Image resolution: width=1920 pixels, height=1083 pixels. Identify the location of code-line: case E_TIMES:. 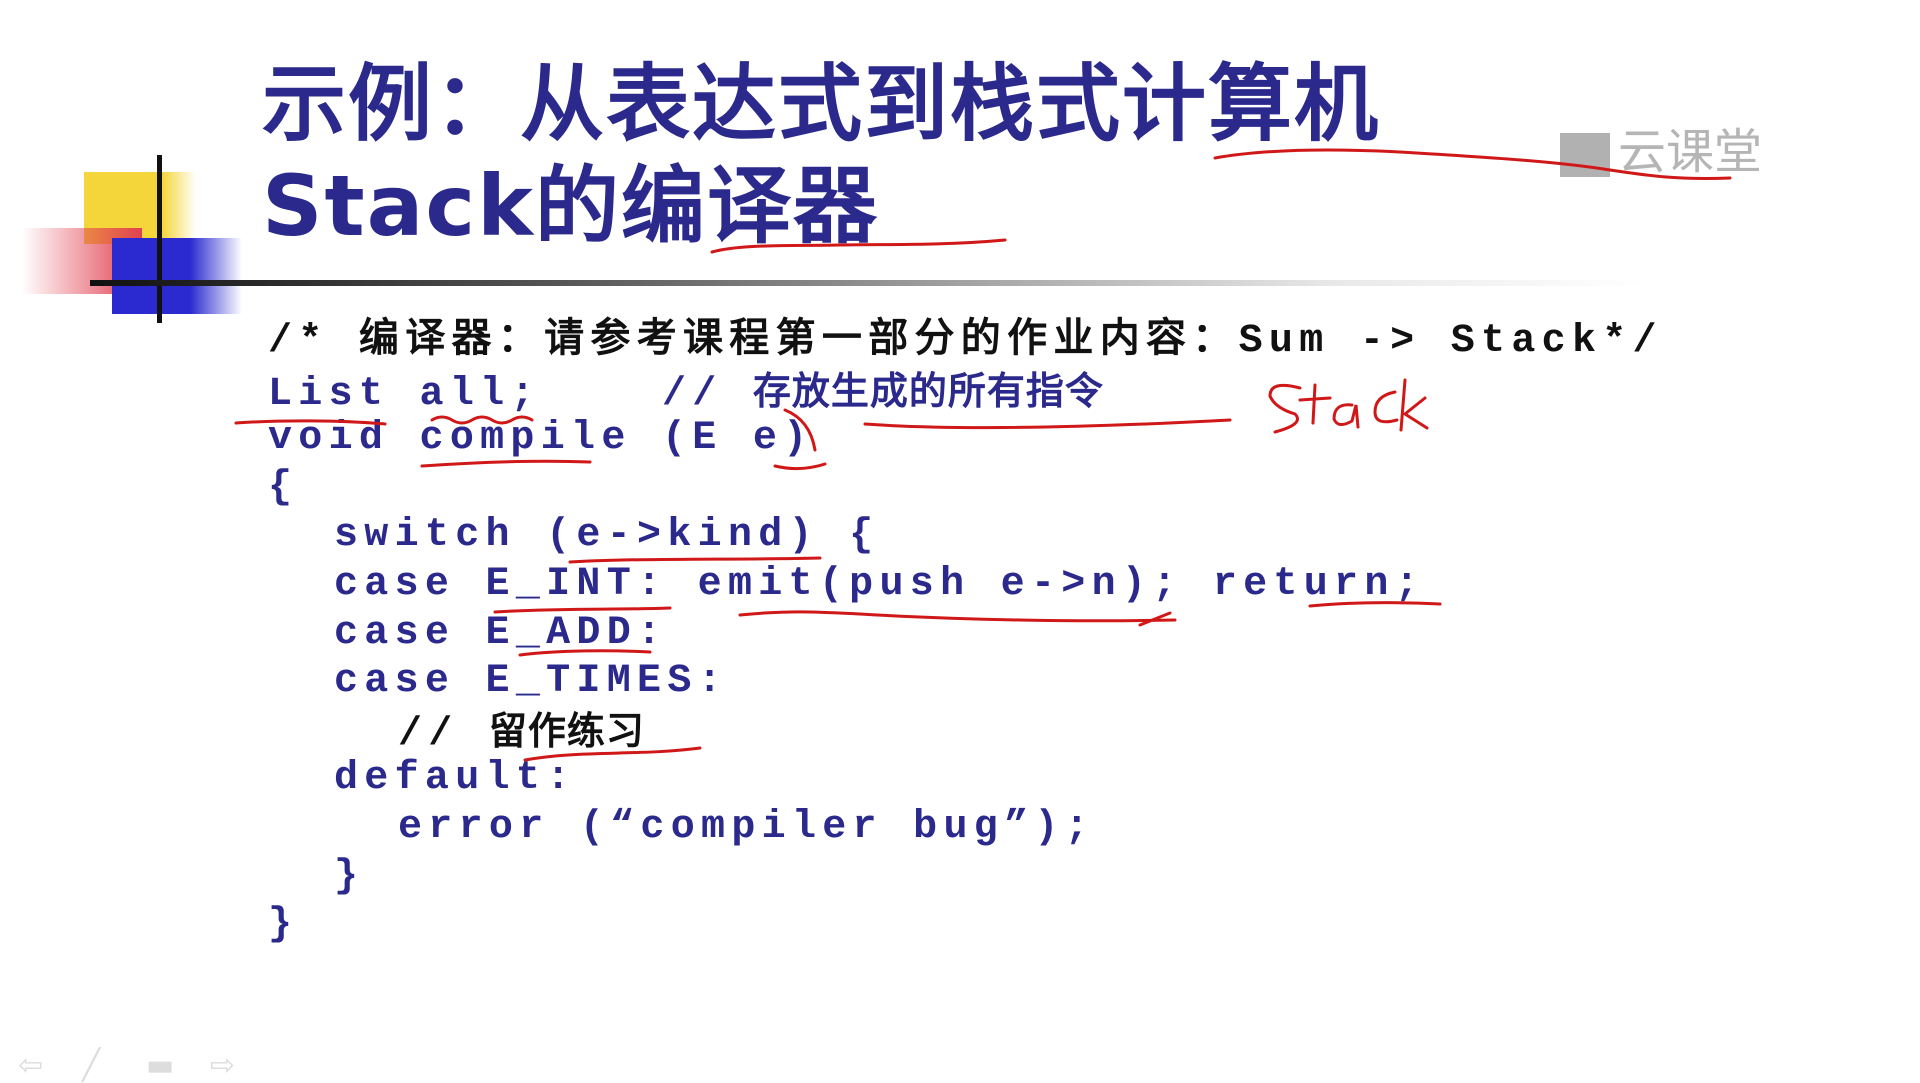
(965, 682).